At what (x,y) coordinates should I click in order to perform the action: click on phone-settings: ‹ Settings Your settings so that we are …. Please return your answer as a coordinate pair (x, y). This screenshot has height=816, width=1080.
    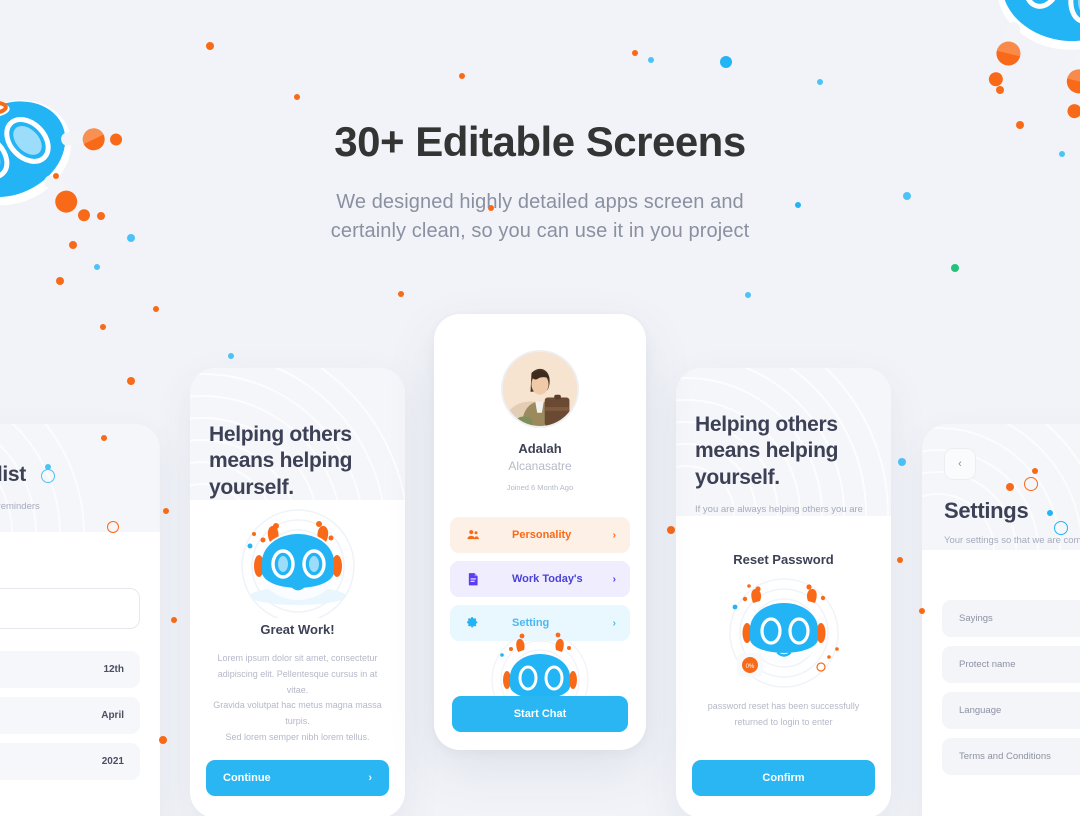
    Looking at the image, I should click on (1001, 620).